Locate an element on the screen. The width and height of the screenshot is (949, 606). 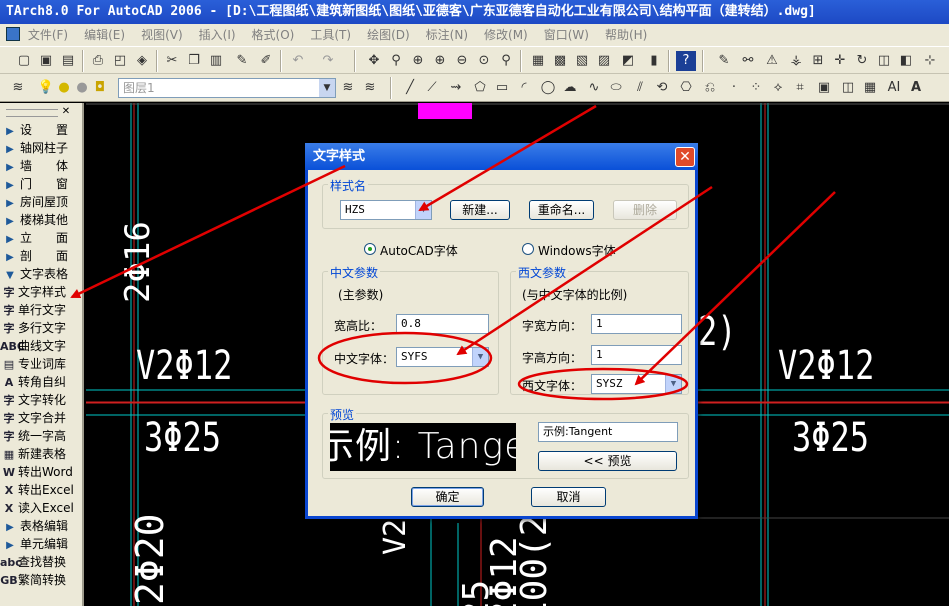
panel-item: ▶ 楼梯其他 is located at coordinates (41, 220).